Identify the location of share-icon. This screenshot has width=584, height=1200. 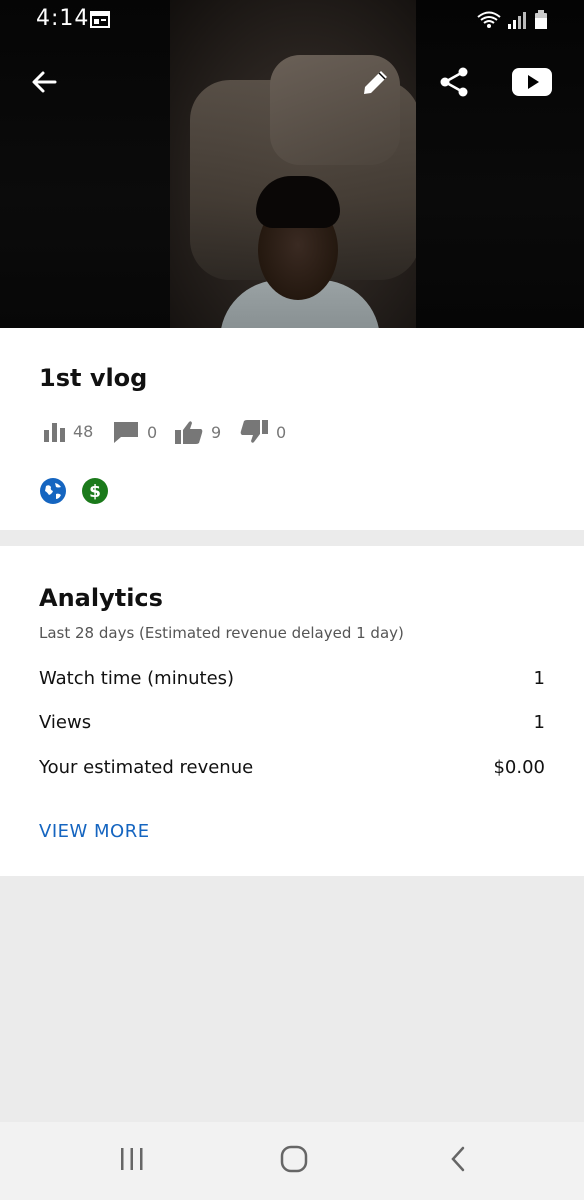
(454, 84).